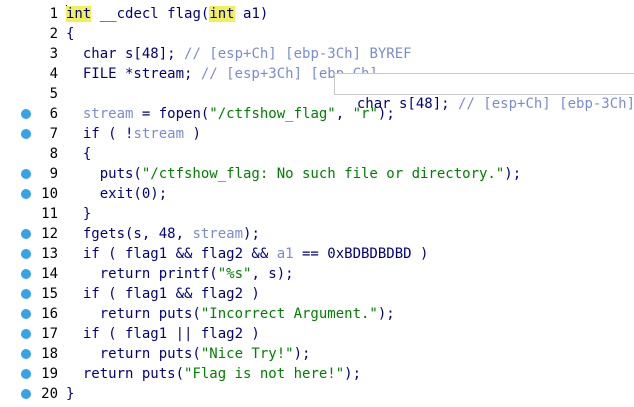 This screenshot has height=407, width=634. What do you see at coordinates (133, 74) in the screenshot?
I see `code-token: FILE *stream;` at bounding box center [133, 74].